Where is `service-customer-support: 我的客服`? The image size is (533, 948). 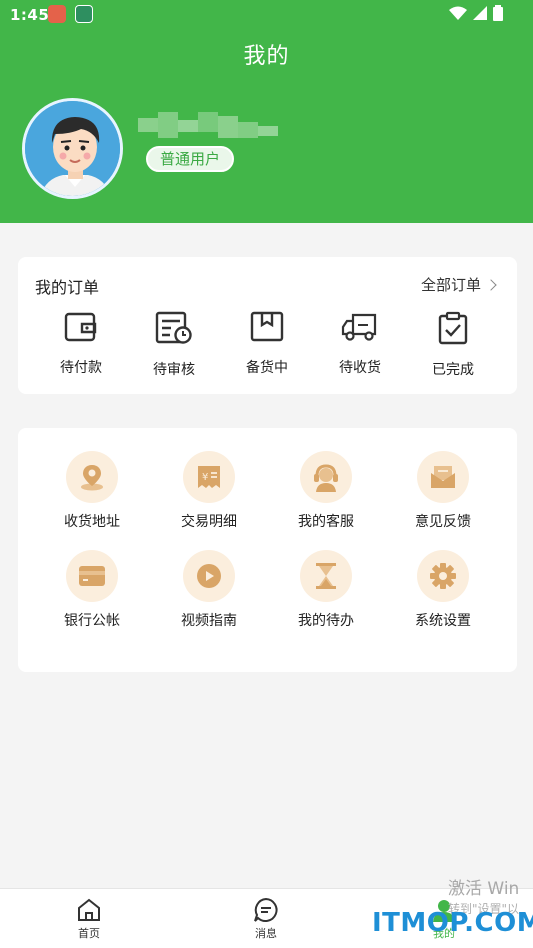
service-customer-support: 我的客服 is located at coordinates (326, 491).